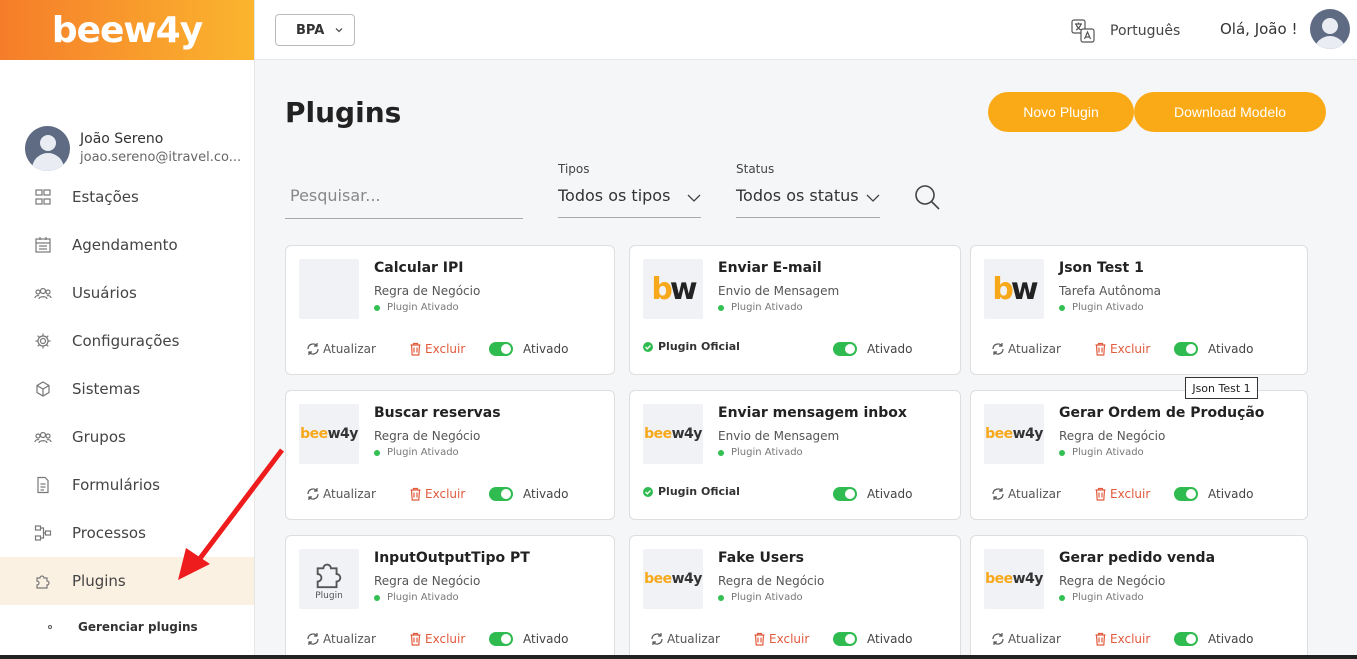 The width and height of the screenshot is (1357, 659). I want to click on types-filter-label: Tipos, so click(574, 169).